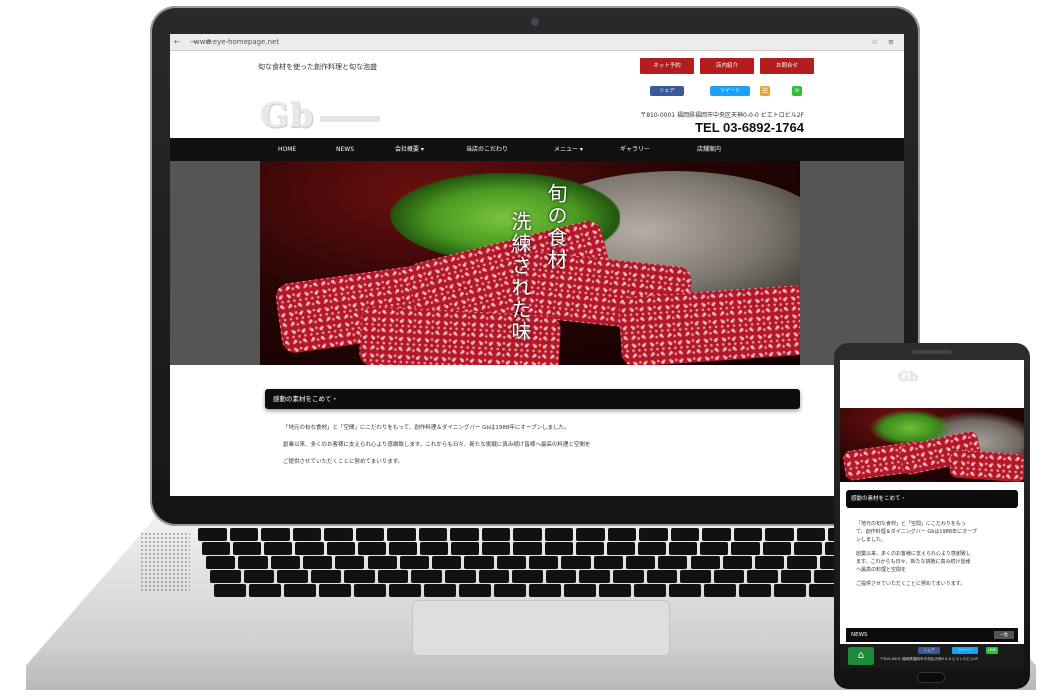  What do you see at coordinates (749, 127) in the screenshot?
I see `phone-number: TEL 03-6892-1764` at bounding box center [749, 127].